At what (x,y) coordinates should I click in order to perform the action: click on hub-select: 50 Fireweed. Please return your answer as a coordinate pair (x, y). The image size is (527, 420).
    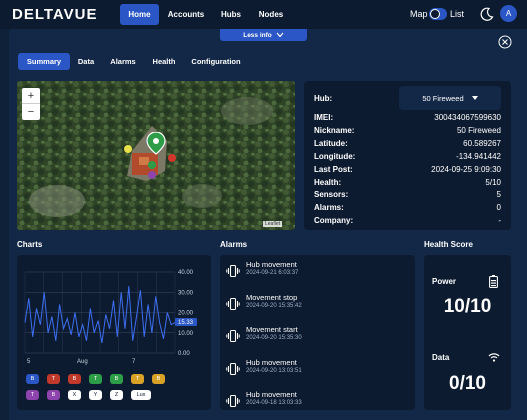
    Looking at the image, I should click on (450, 98).